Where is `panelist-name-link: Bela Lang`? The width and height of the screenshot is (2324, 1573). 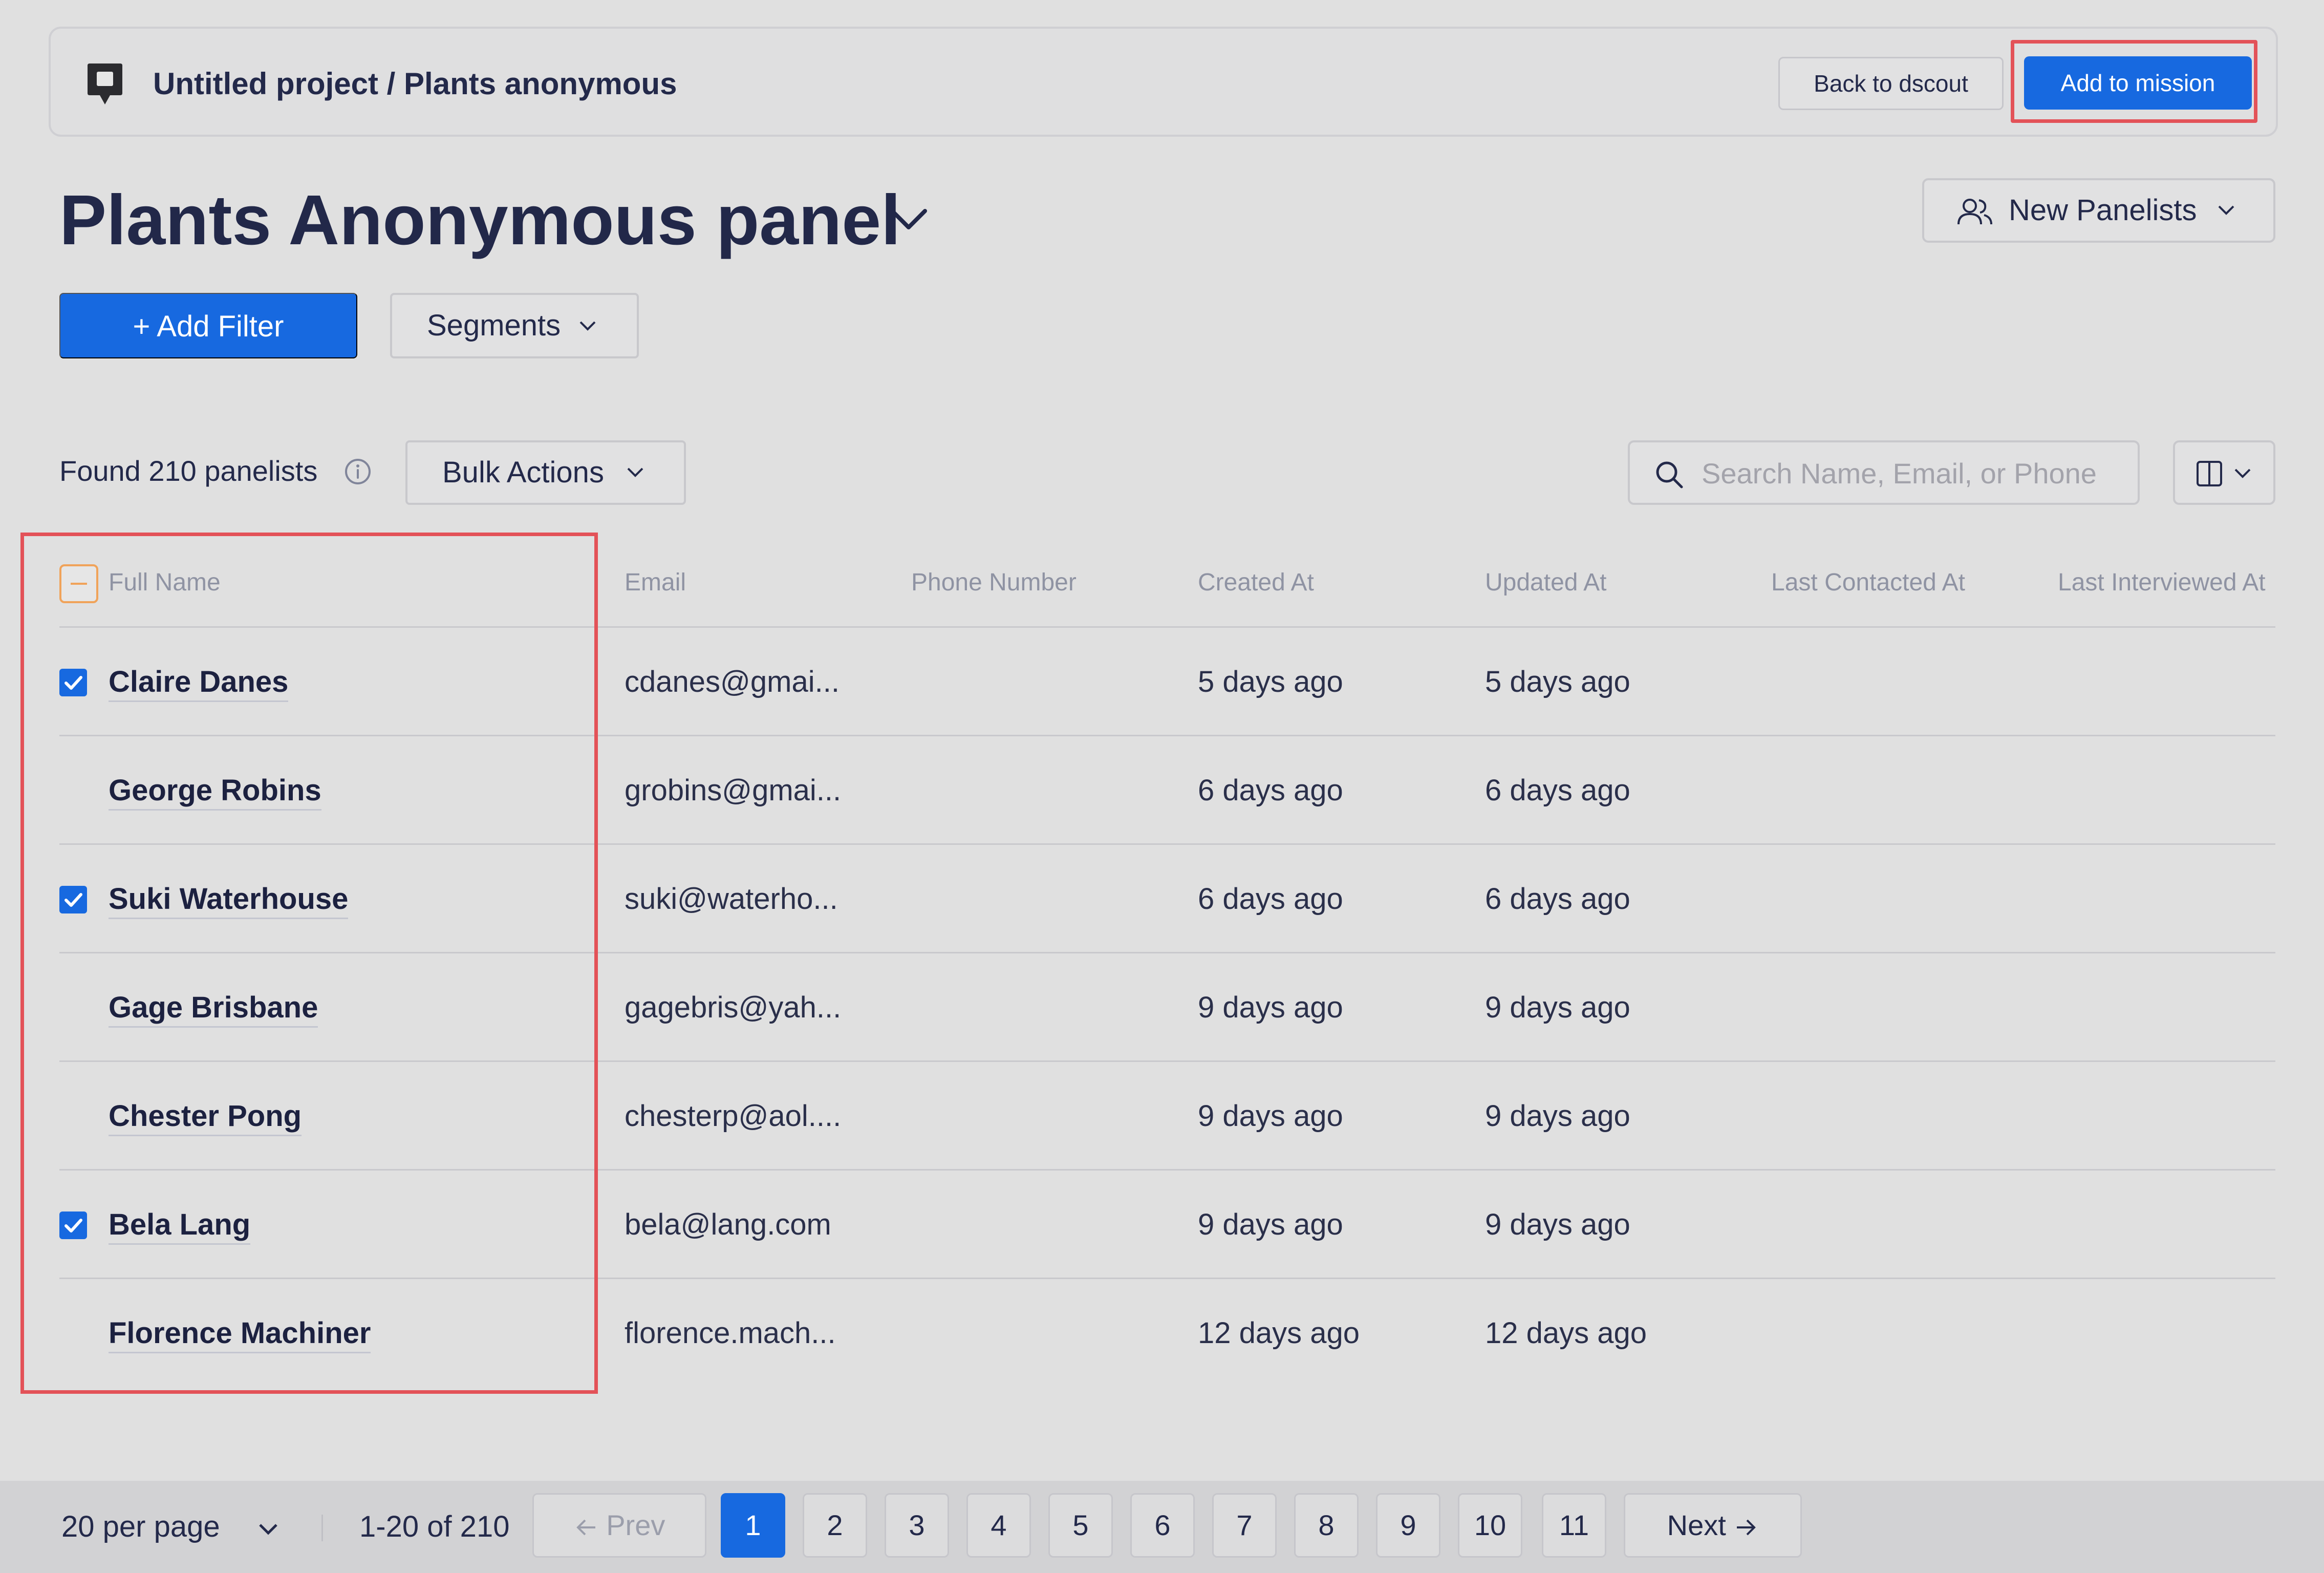
panelist-name-link: Bela Lang is located at coordinates (180, 1225).